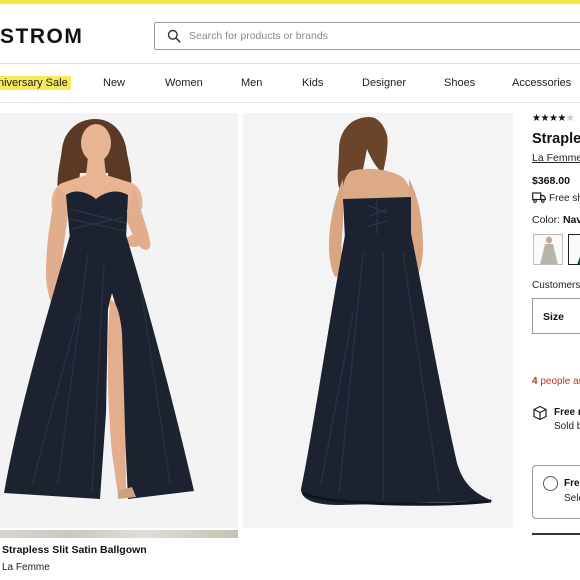 The height and width of the screenshot is (580, 580). I want to click on search-input, so click(379, 36).